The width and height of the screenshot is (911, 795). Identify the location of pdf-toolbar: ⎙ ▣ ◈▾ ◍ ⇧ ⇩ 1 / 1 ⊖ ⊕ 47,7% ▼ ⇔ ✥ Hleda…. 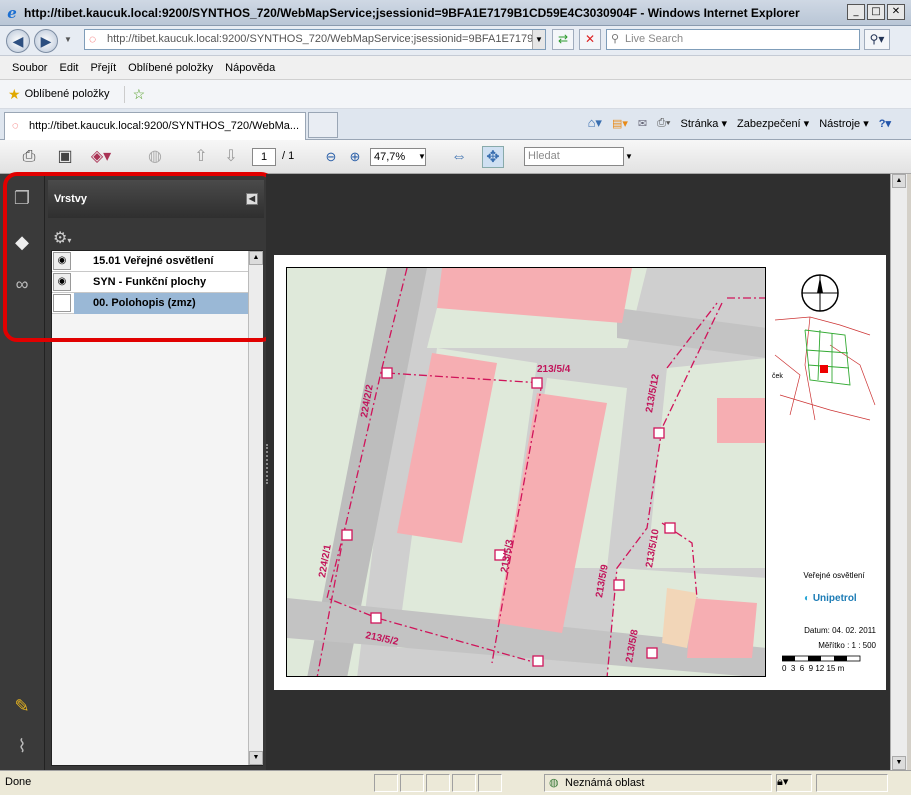
(455, 157).